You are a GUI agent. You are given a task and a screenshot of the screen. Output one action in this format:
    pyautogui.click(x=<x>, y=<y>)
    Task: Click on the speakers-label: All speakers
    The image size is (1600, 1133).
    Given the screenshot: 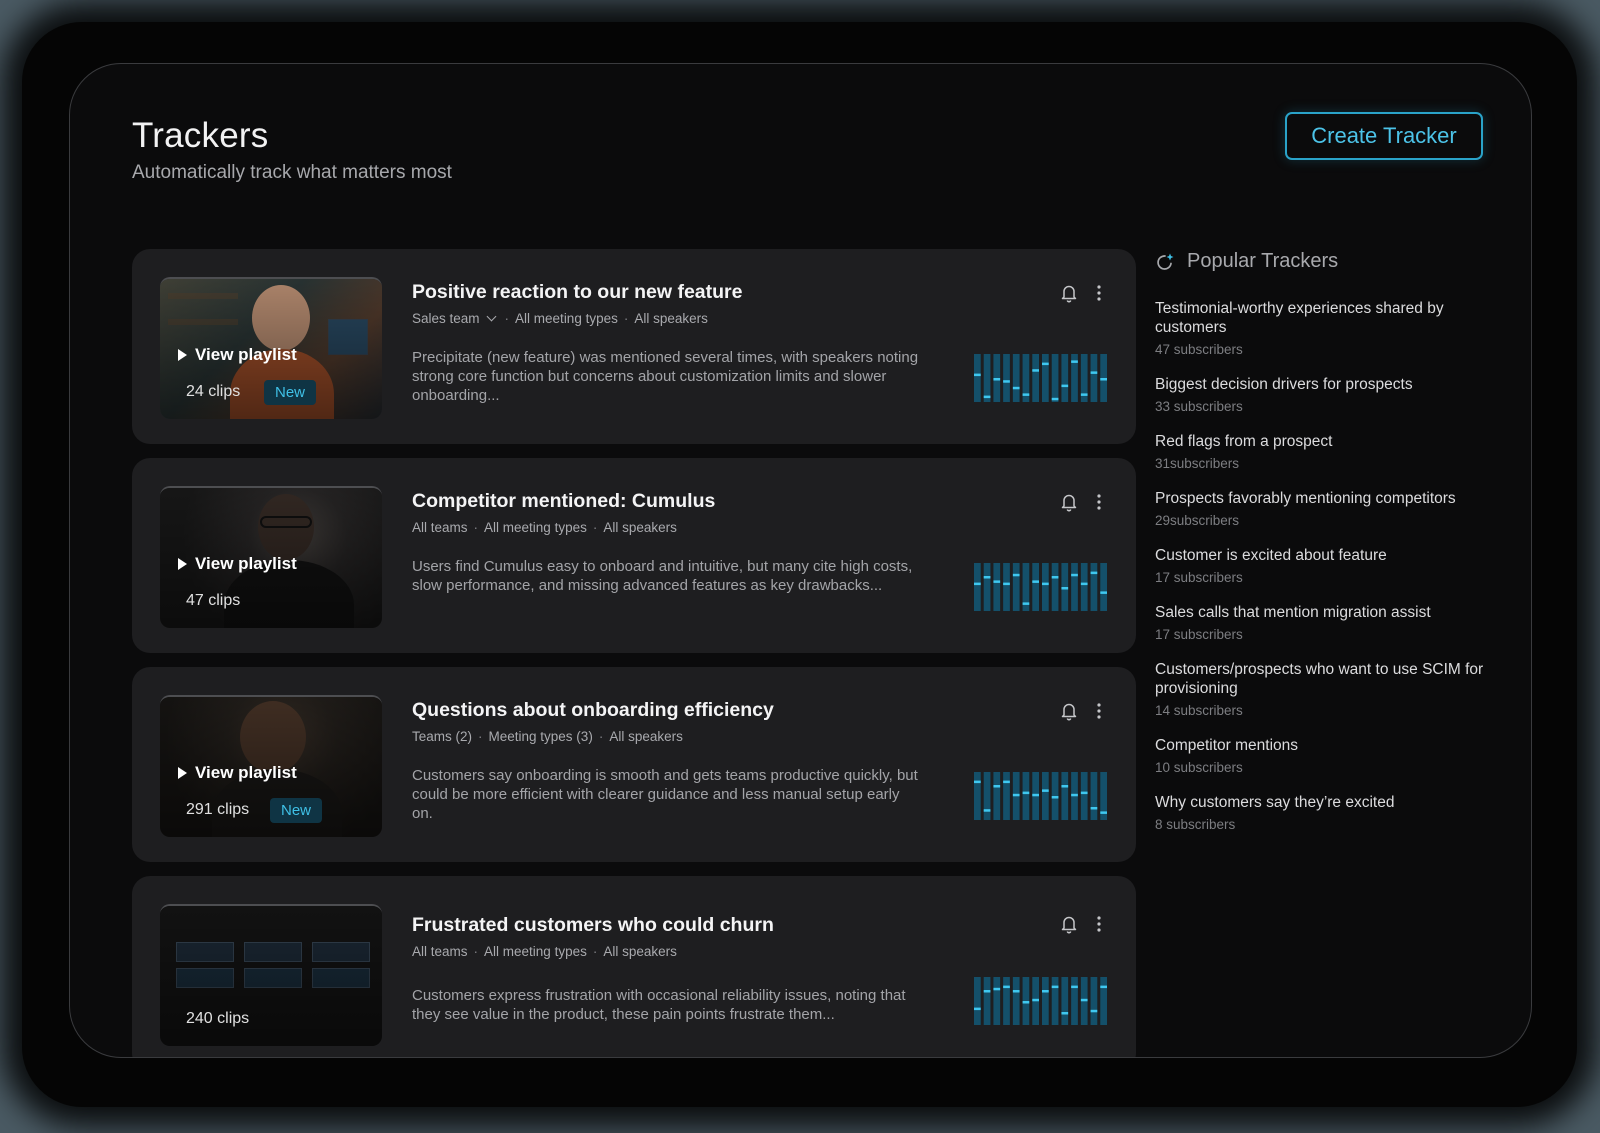 What is the action you would take?
    pyautogui.click(x=646, y=736)
    